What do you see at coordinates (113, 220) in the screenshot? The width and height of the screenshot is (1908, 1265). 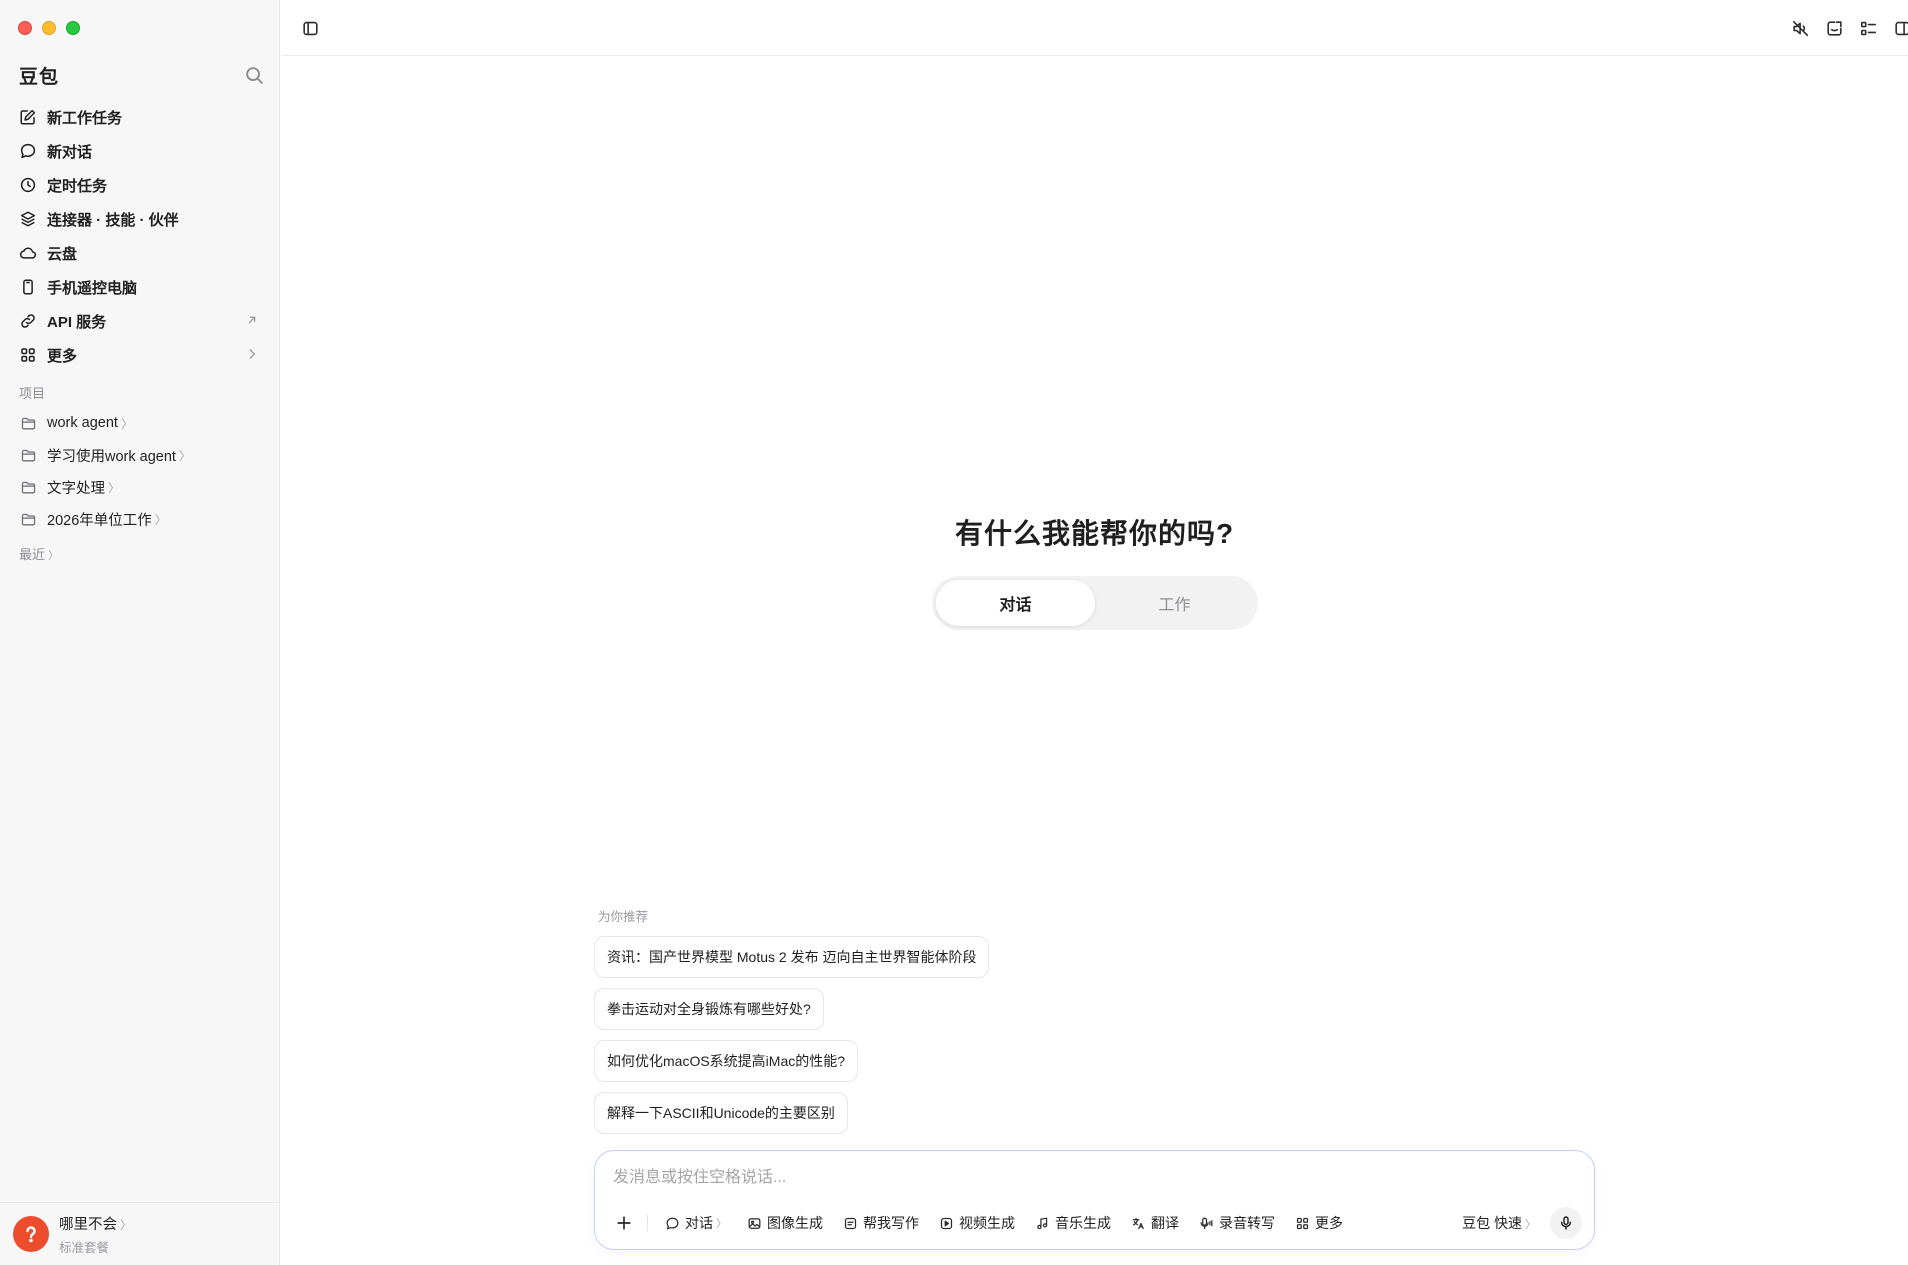 I see `sidebar-item-label: 连接器 · 技能 · 伙伴` at bounding box center [113, 220].